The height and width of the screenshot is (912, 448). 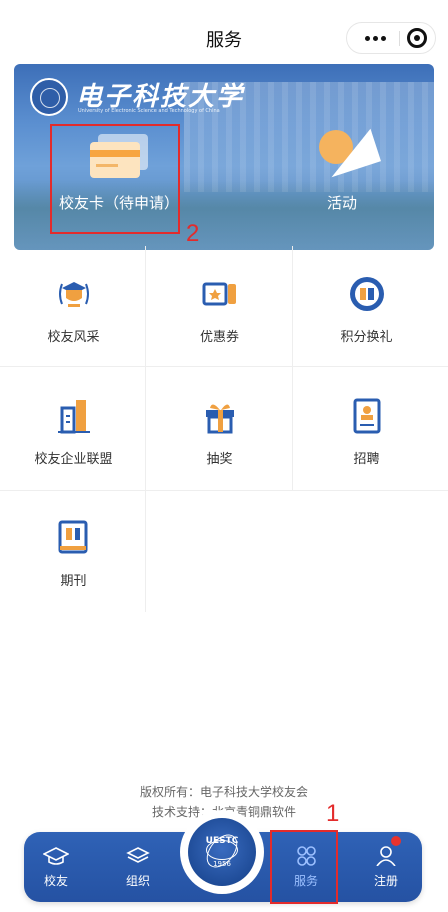 I want to click on service-item-alumni-enterprise: 校友企业联盟, so click(x=73, y=429).